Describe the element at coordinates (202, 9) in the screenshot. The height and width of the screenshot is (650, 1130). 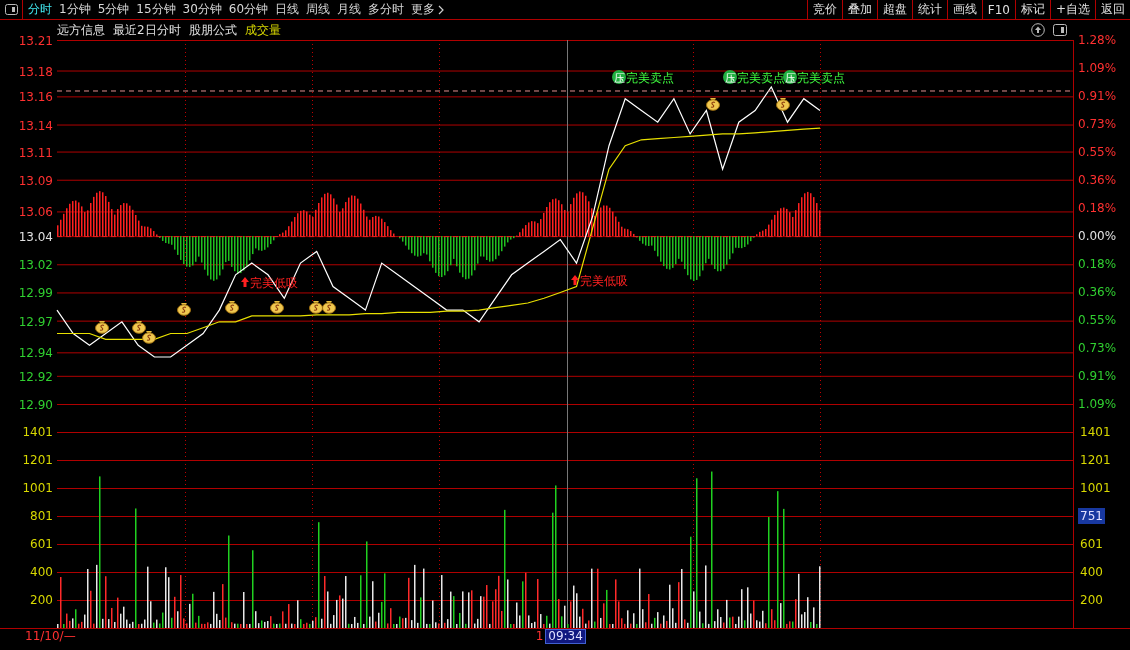
I see `period-tab: 30分钟` at that location.